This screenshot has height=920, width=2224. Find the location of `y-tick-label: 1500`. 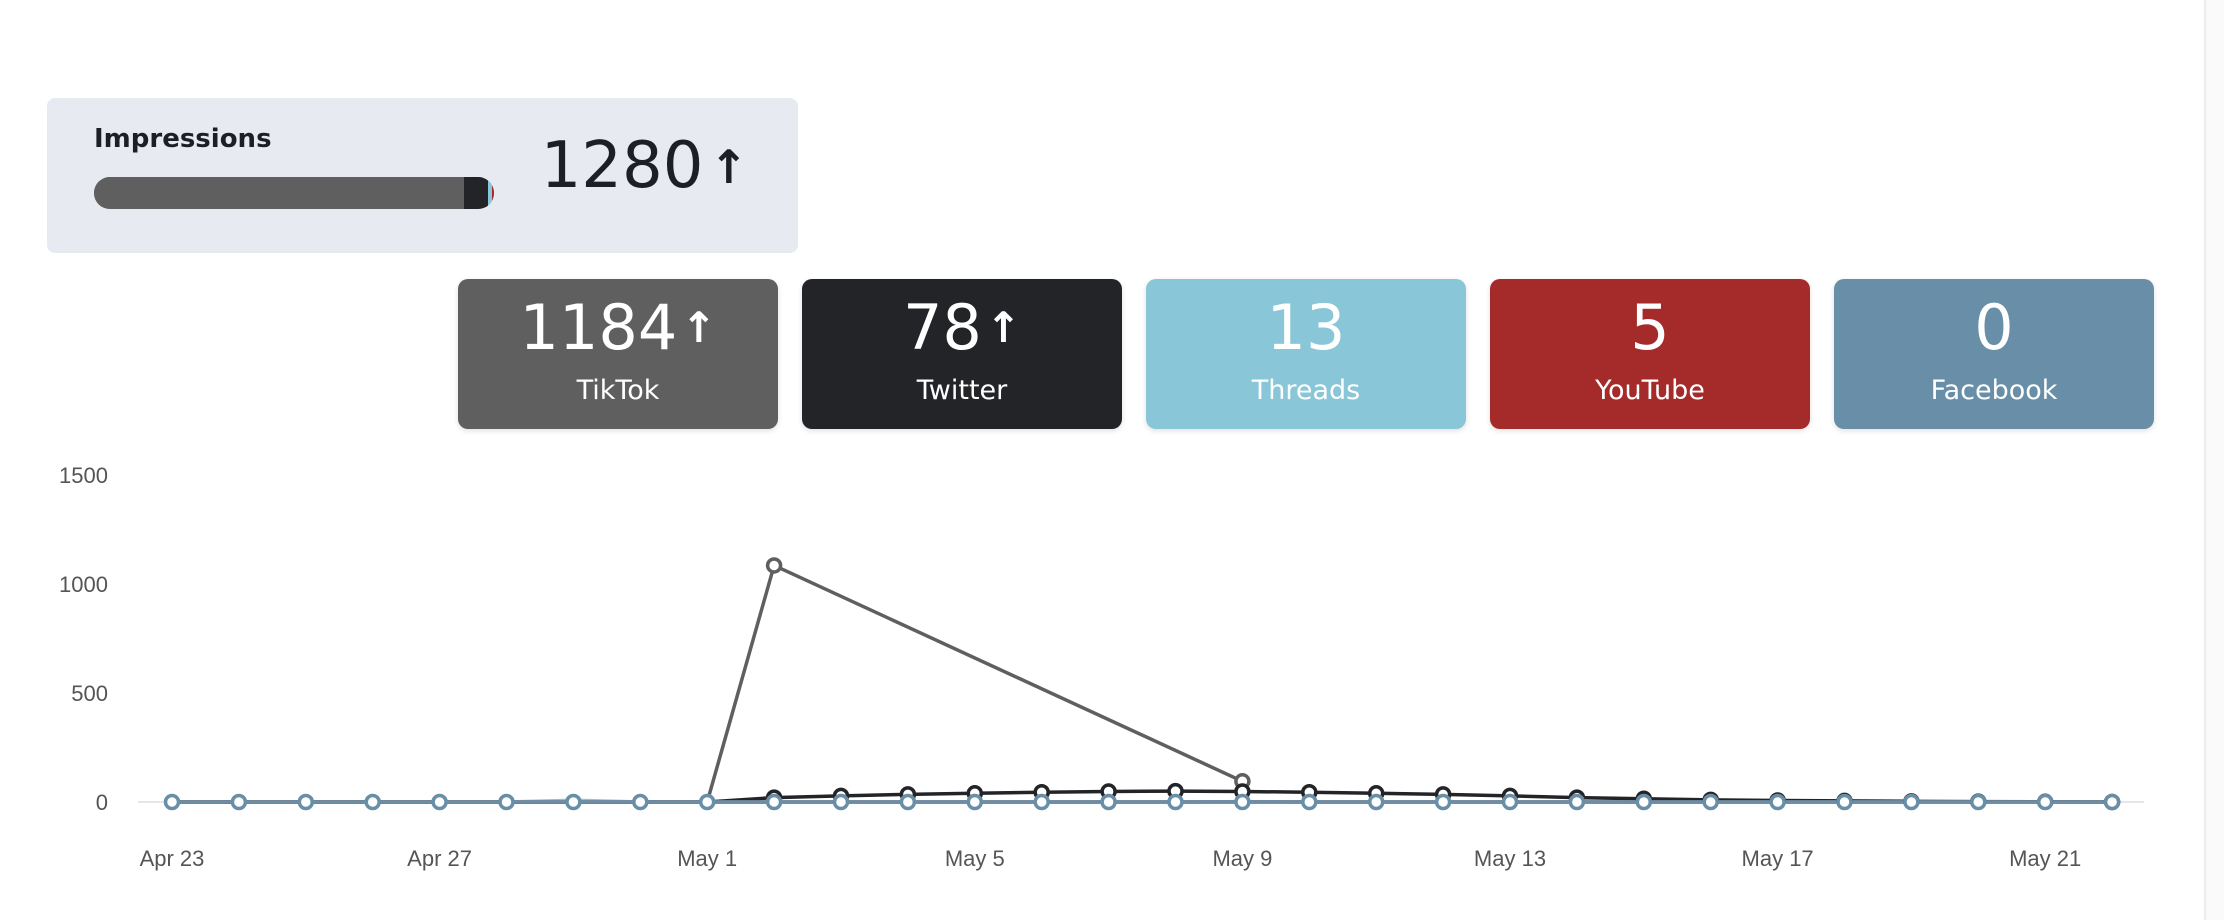

y-tick-label: 1500 is located at coordinates (83, 475).